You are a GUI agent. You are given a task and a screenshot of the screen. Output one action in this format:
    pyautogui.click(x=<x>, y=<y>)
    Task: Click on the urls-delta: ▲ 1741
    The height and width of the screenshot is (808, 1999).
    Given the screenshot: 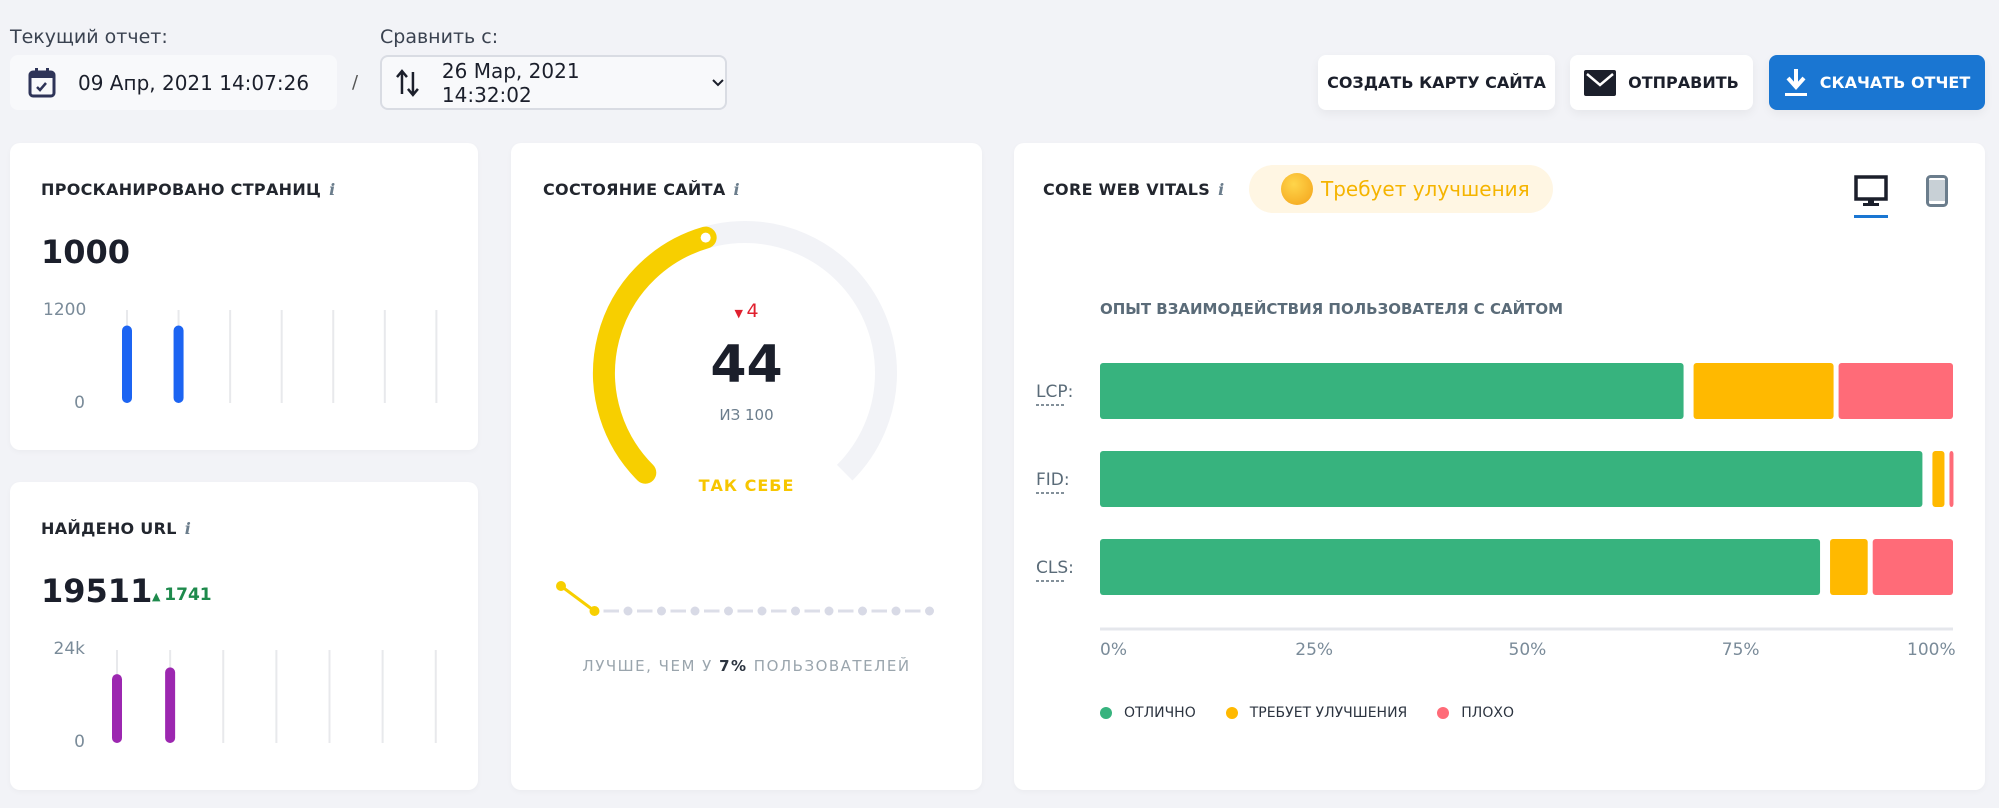 What is the action you would take?
    pyautogui.click(x=182, y=595)
    